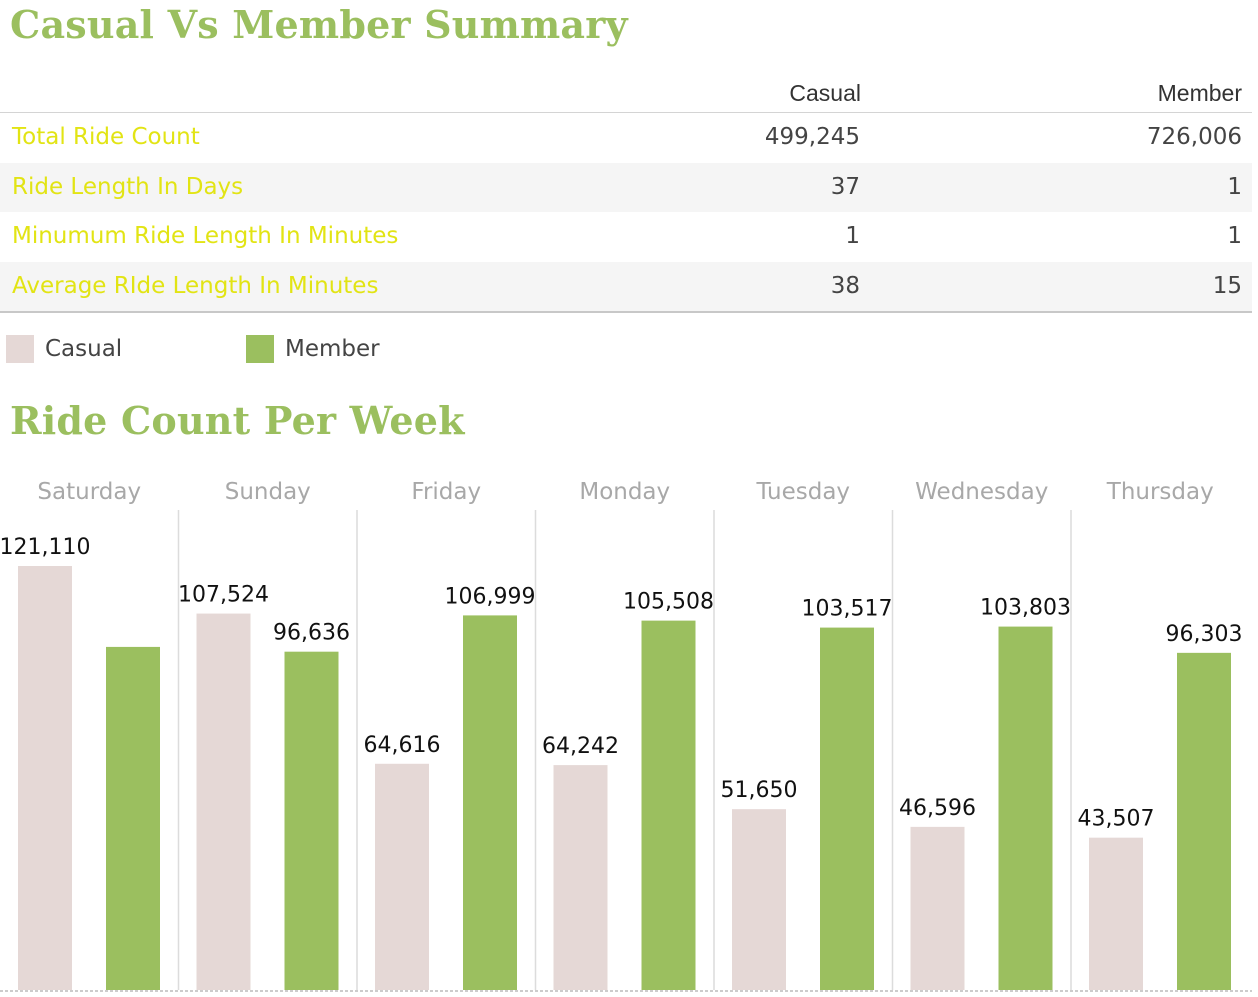 Image resolution: width=1258 pixels, height=997 pixels. Describe the element at coordinates (319, 24) in the screenshot. I see `summary-title: Casual Vs Member Summary` at that location.